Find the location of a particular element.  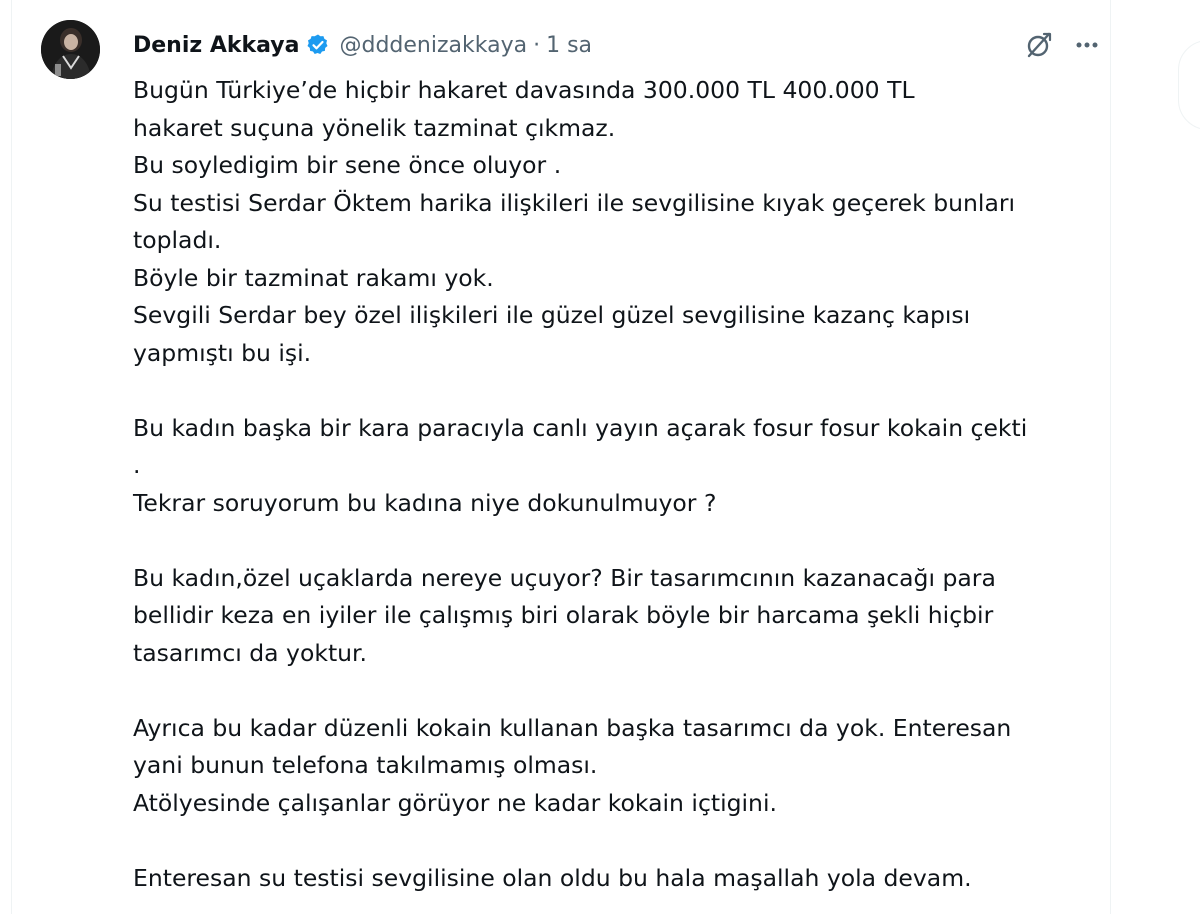

profile-photo is located at coordinates (70, 49).